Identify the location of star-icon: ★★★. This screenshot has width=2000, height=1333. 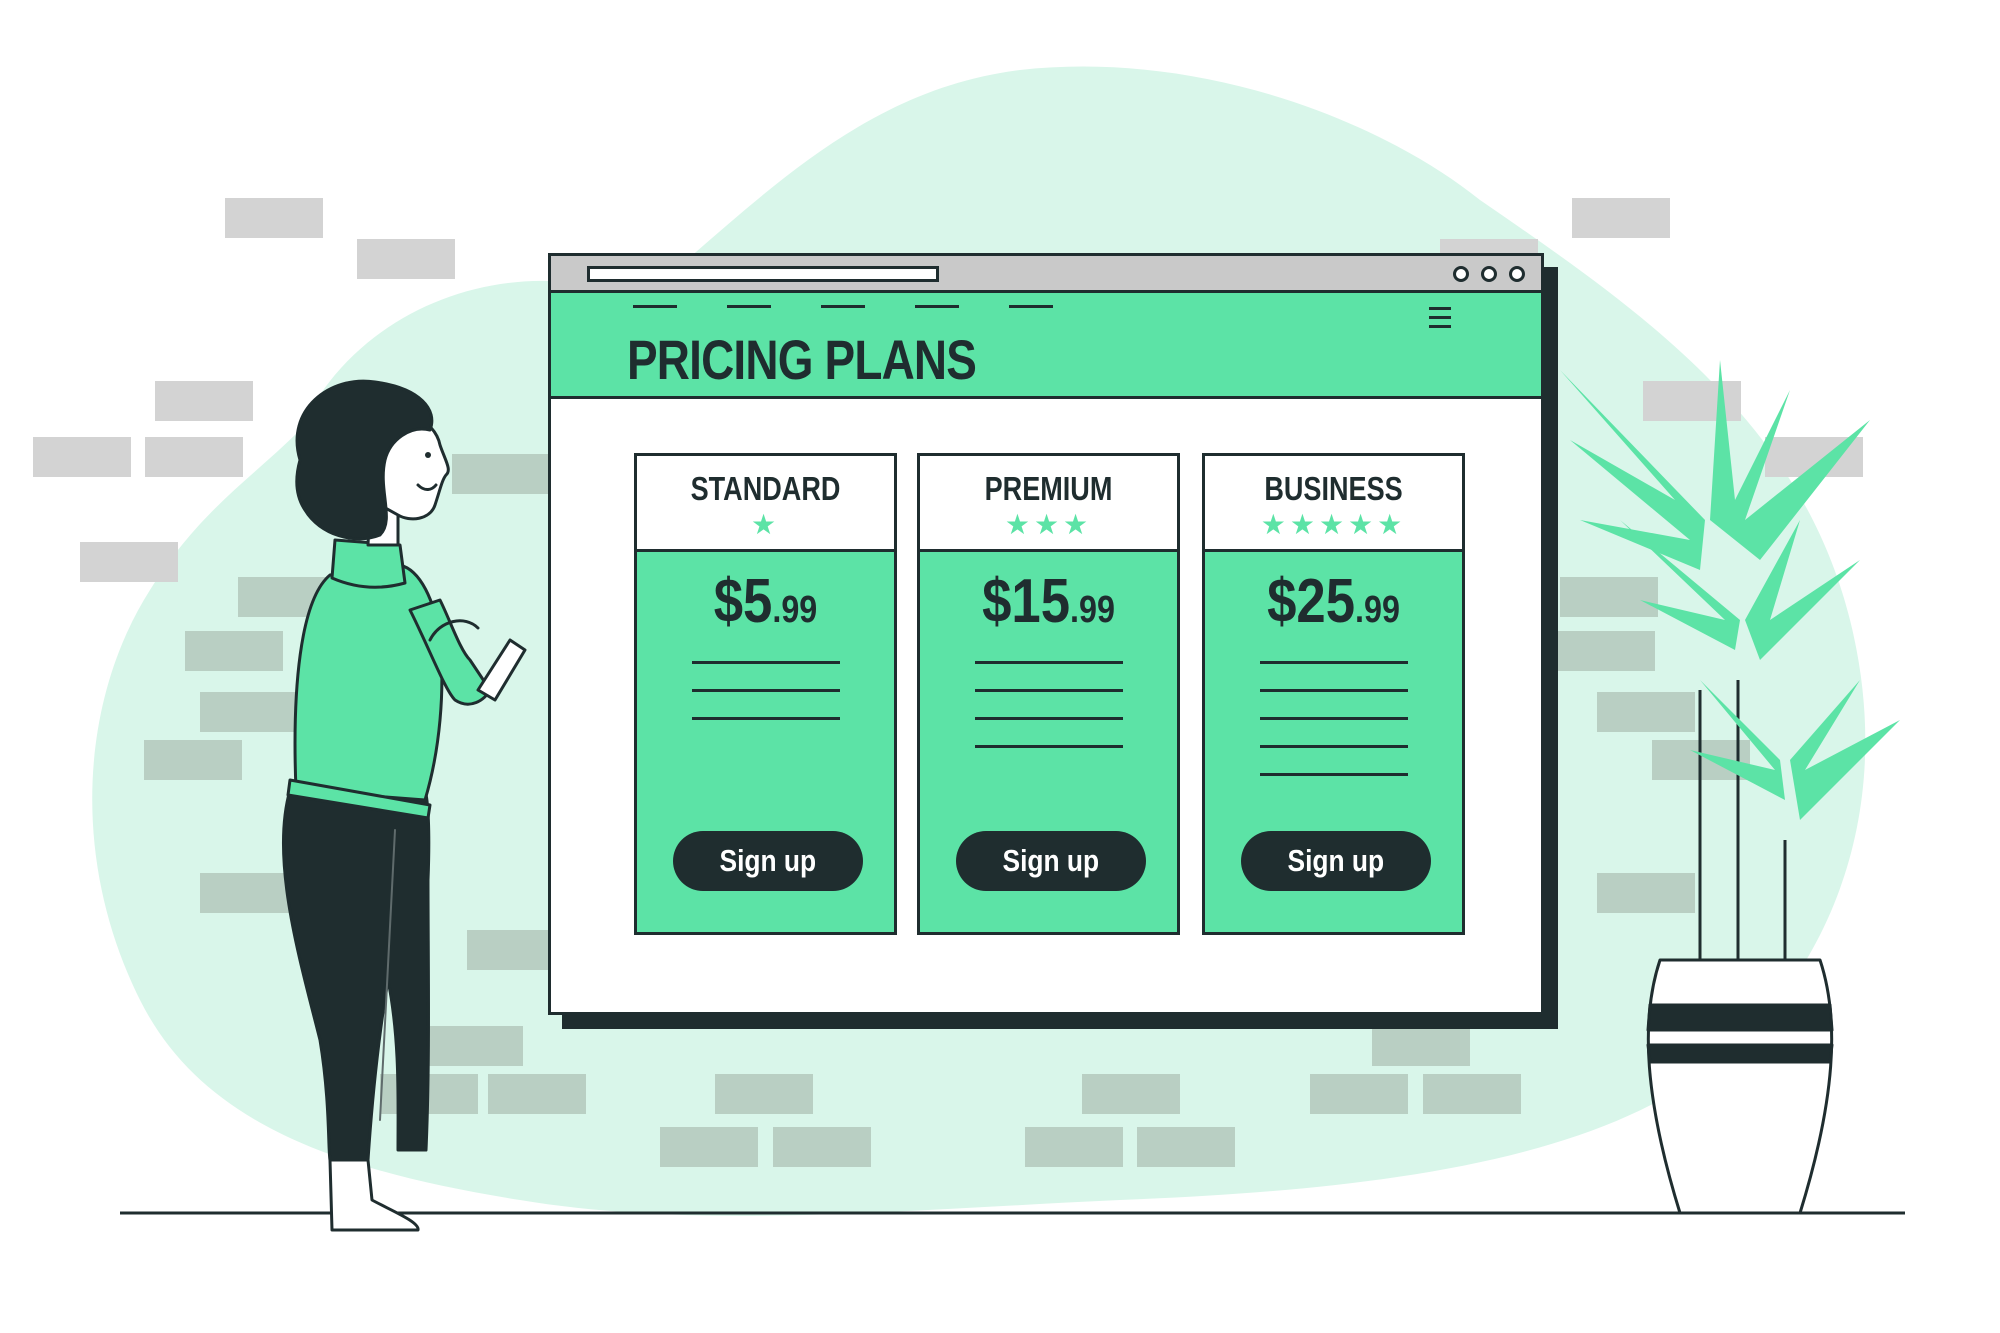
(1048, 524).